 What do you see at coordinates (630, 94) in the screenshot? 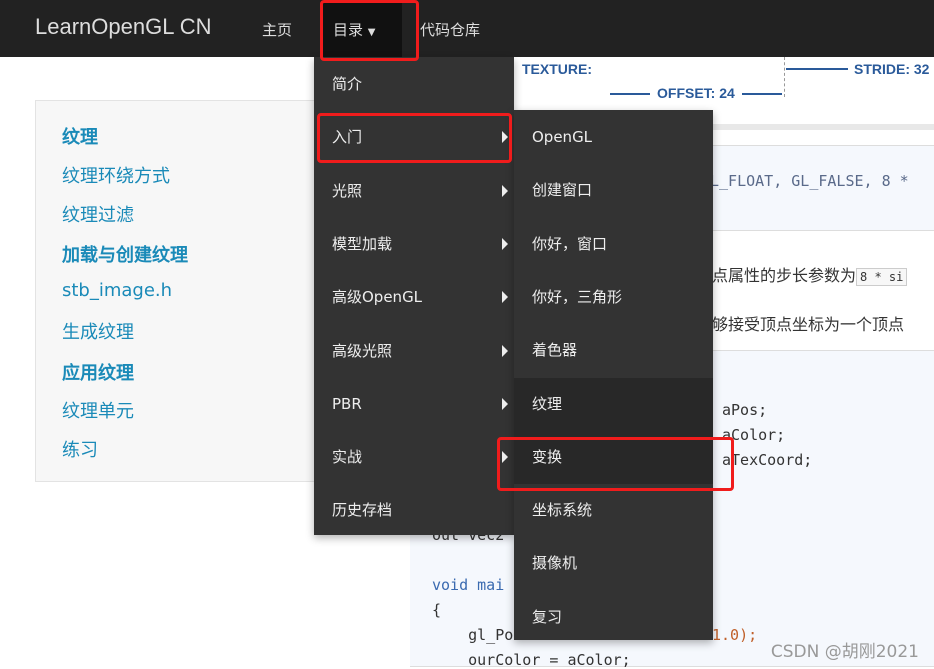
I see `offset-line` at bounding box center [630, 94].